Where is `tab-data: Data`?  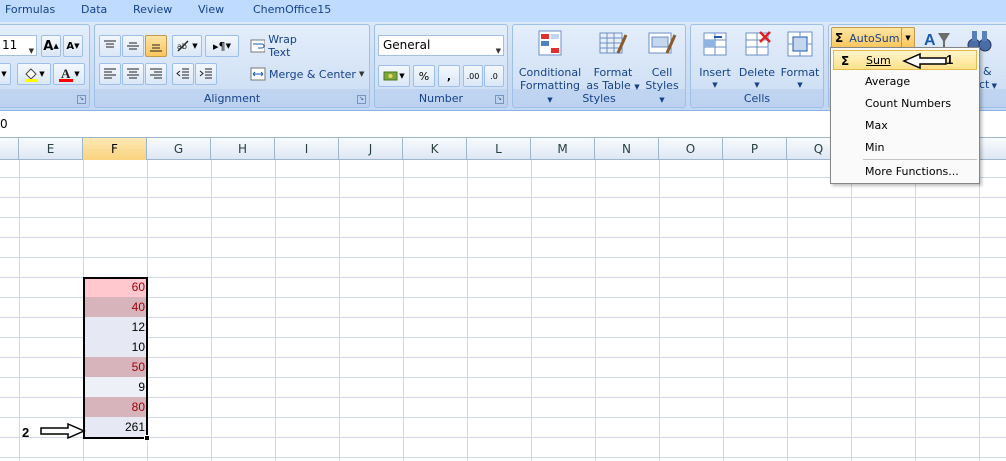 tab-data: Data is located at coordinates (94, 9).